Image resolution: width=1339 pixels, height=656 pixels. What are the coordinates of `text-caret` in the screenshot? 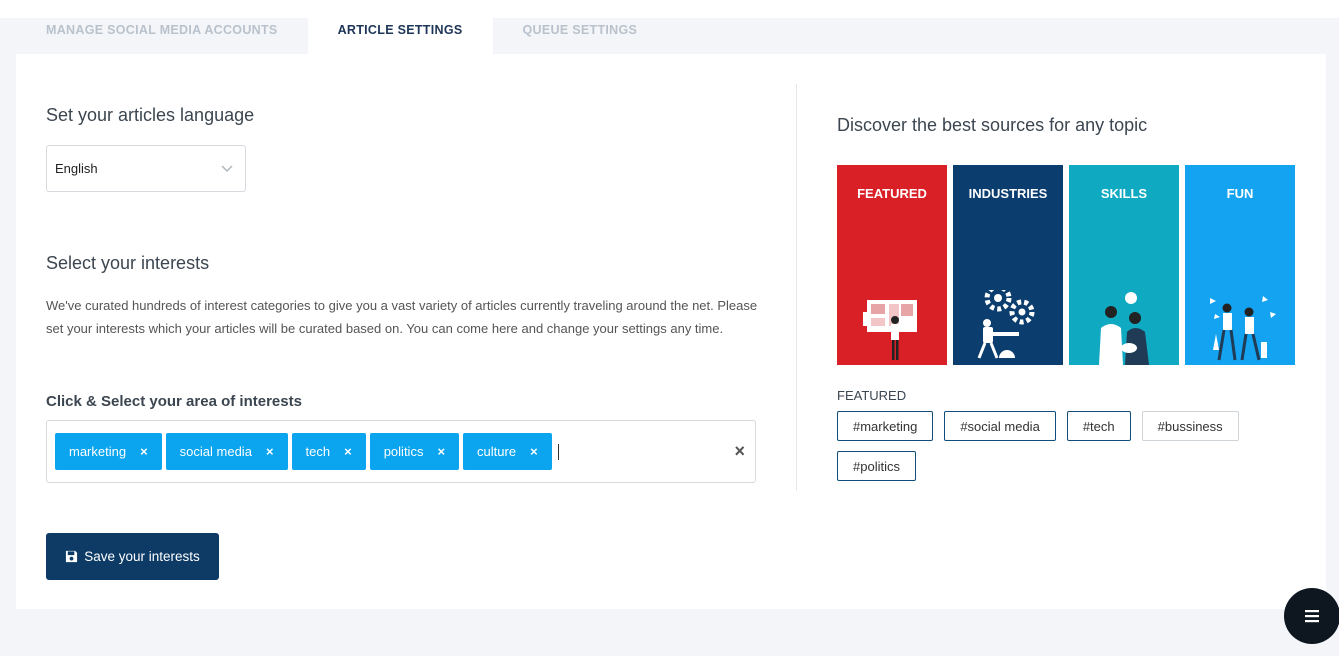 It's located at (558, 452).